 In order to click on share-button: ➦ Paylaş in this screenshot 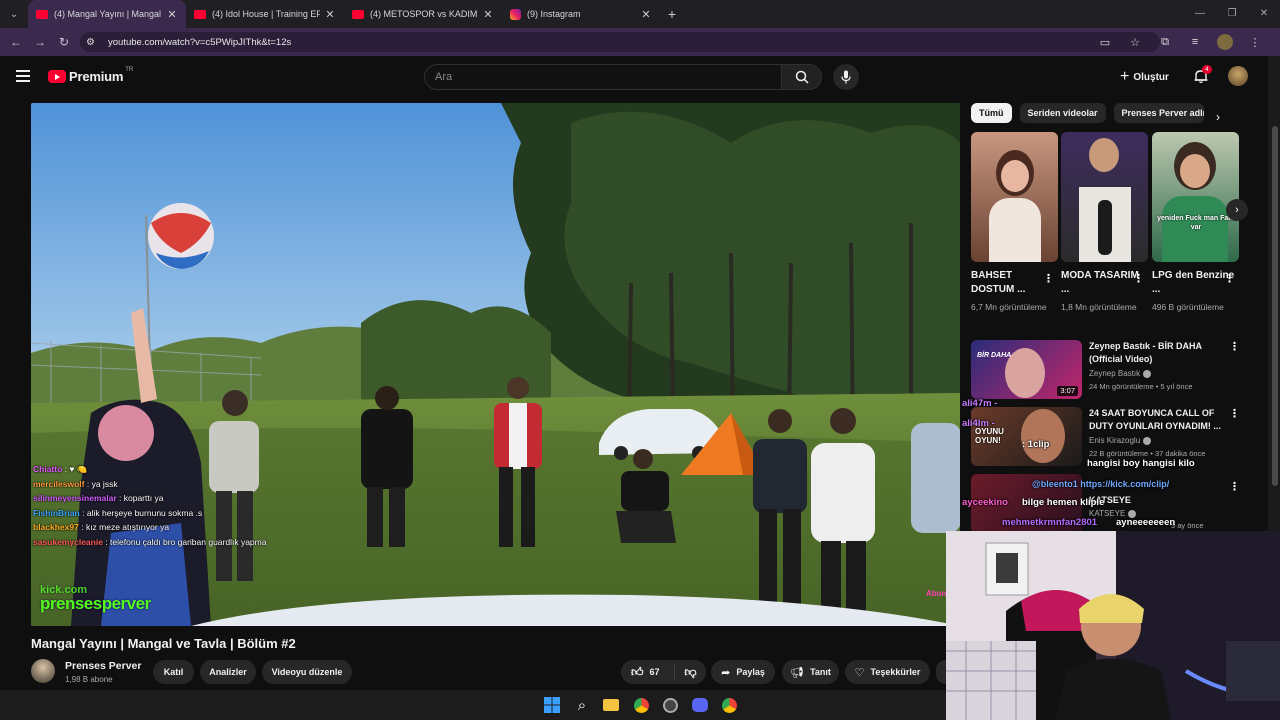, I will do `click(743, 672)`.